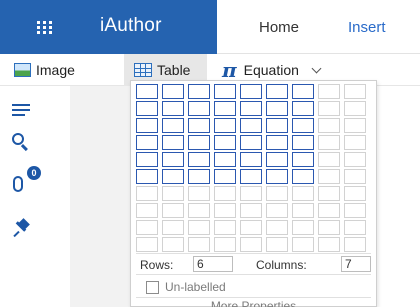 Image resolution: width=420 pixels, height=307 pixels. I want to click on unlabelled-checkbox, so click(152, 287).